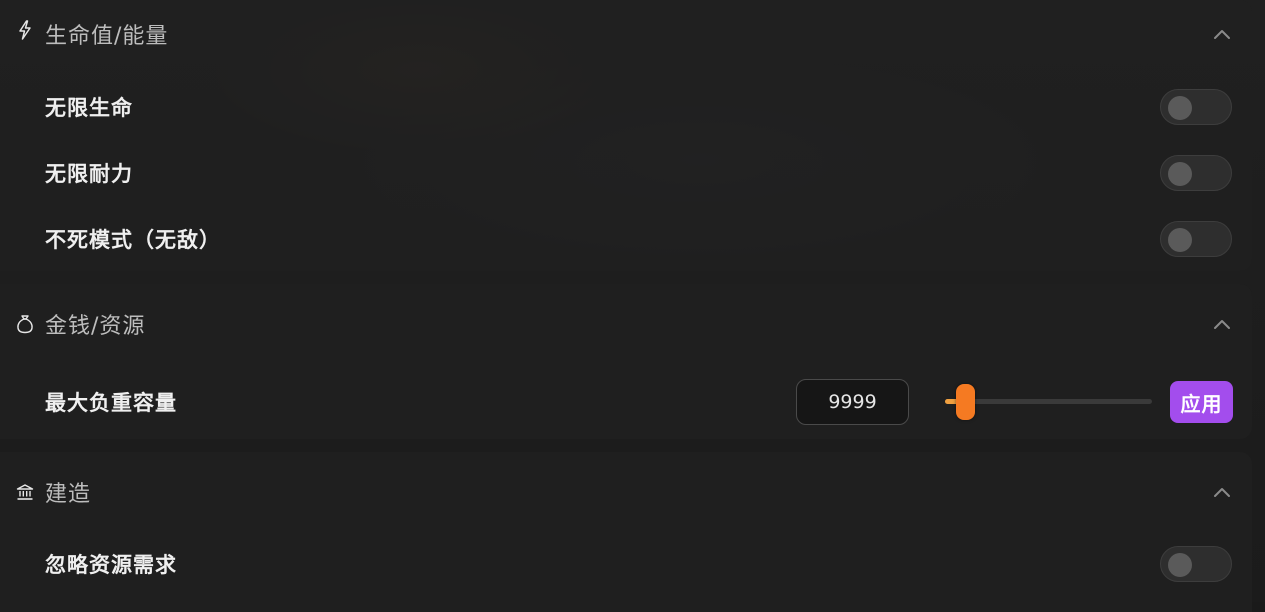 The width and height of the screenshot is (1265, 612). Describe the element at coordinates (852, 402) in the screenshot. I see `max-weight-input` at that location.